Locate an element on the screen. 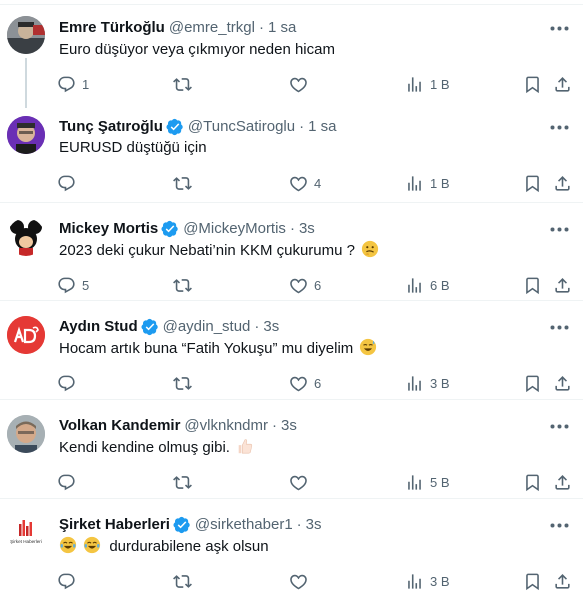 This screenshot has width=583, height=600. user-name: Aydın Stud is located at coordinates (98, 327).